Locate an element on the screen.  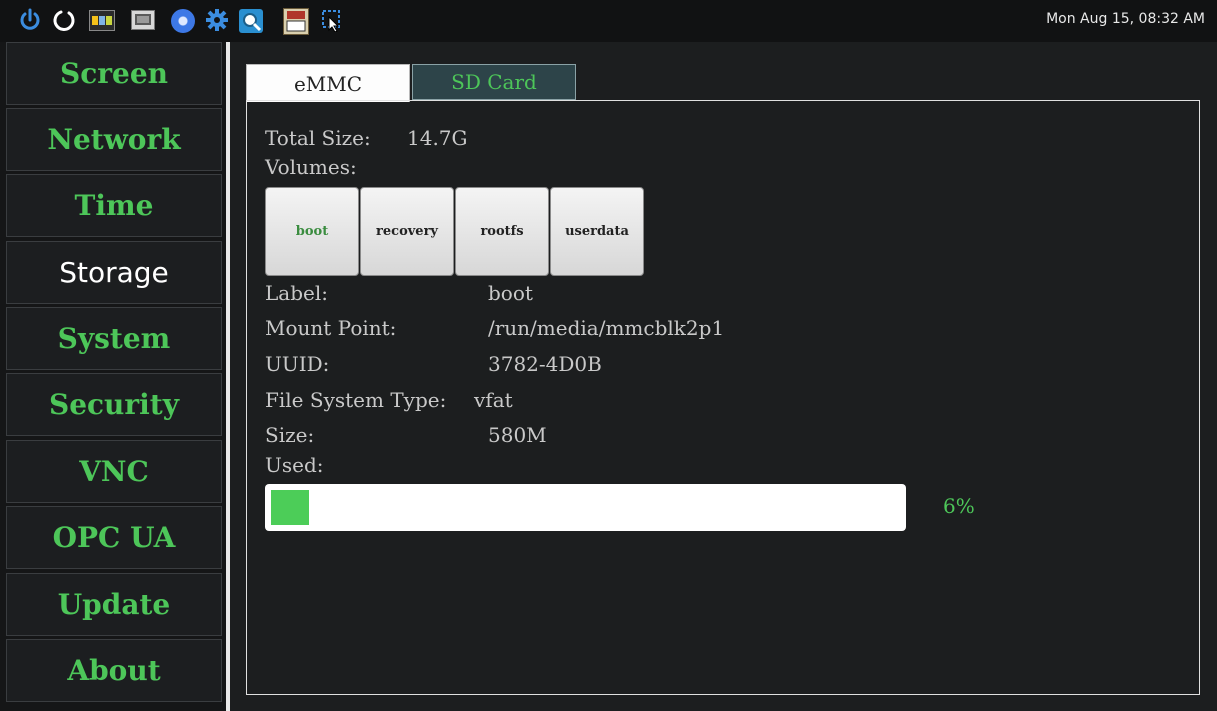
taskbar: Mon Aug 15, 08:32 AM is located at coordinates (608, 21).